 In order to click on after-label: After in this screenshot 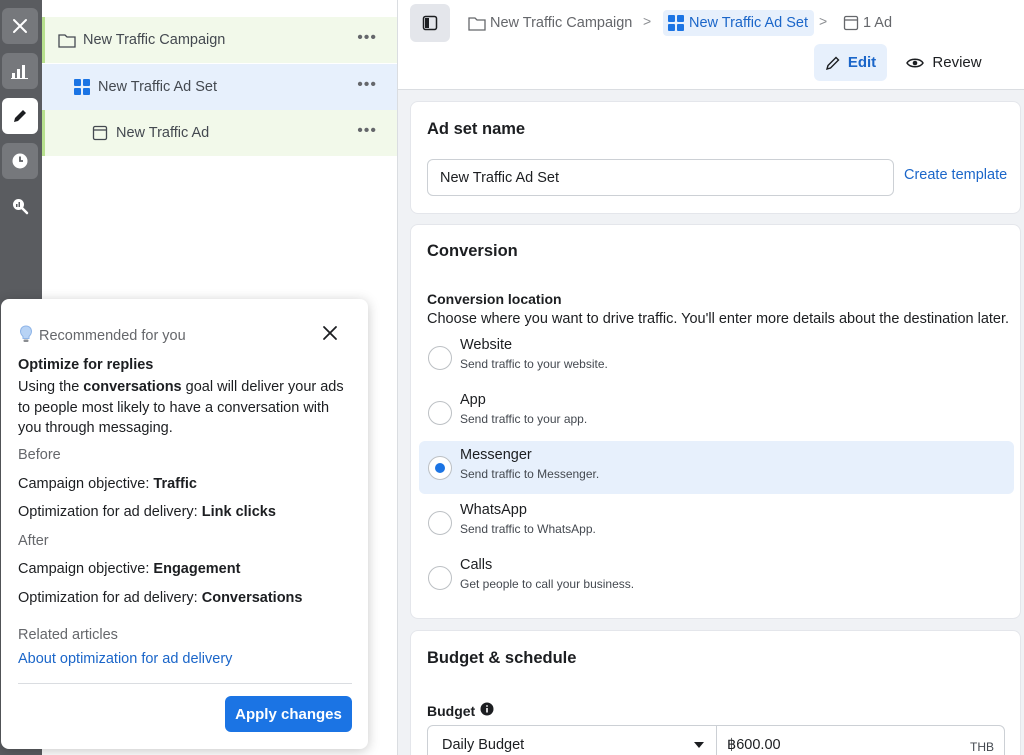, I will do `click(33, 541)`.